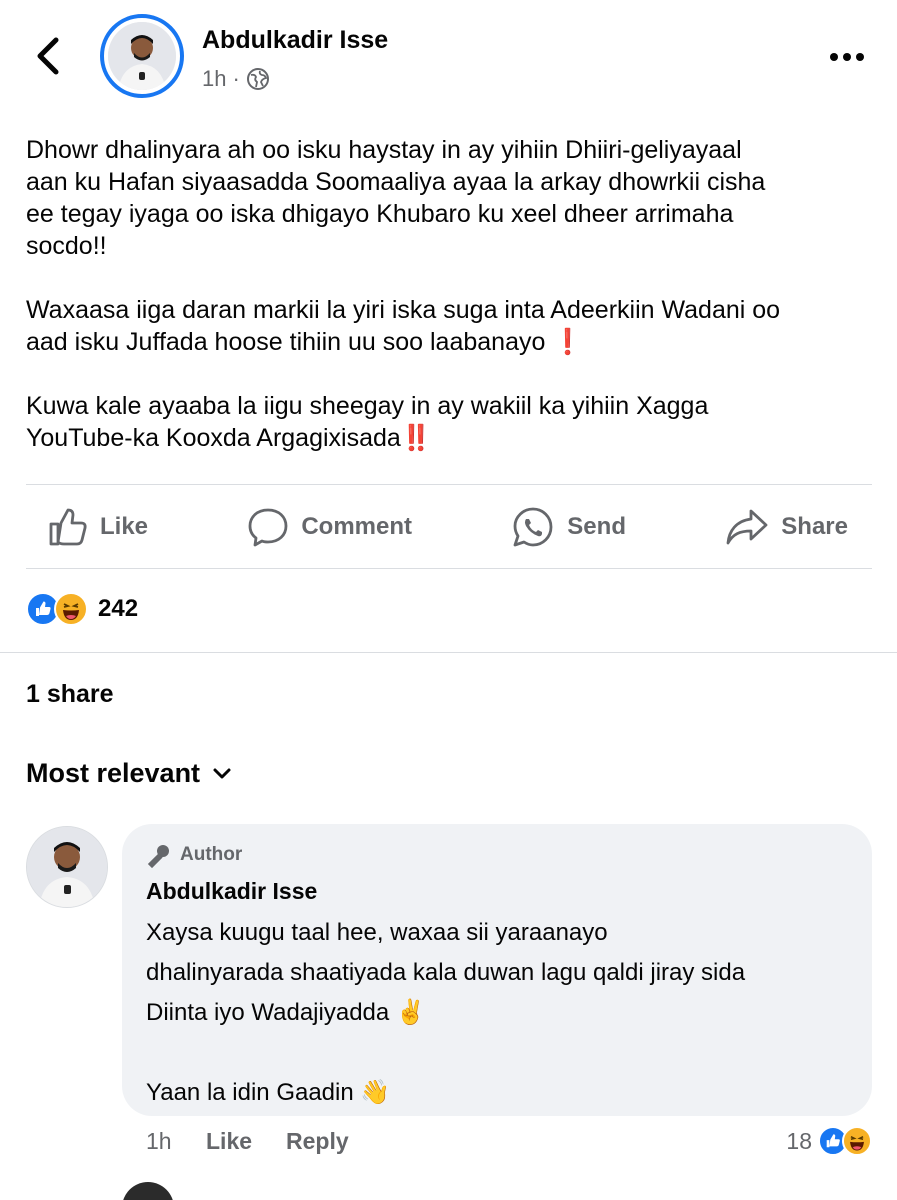  I want to click on chevron-left-icon, so click(48, 56).